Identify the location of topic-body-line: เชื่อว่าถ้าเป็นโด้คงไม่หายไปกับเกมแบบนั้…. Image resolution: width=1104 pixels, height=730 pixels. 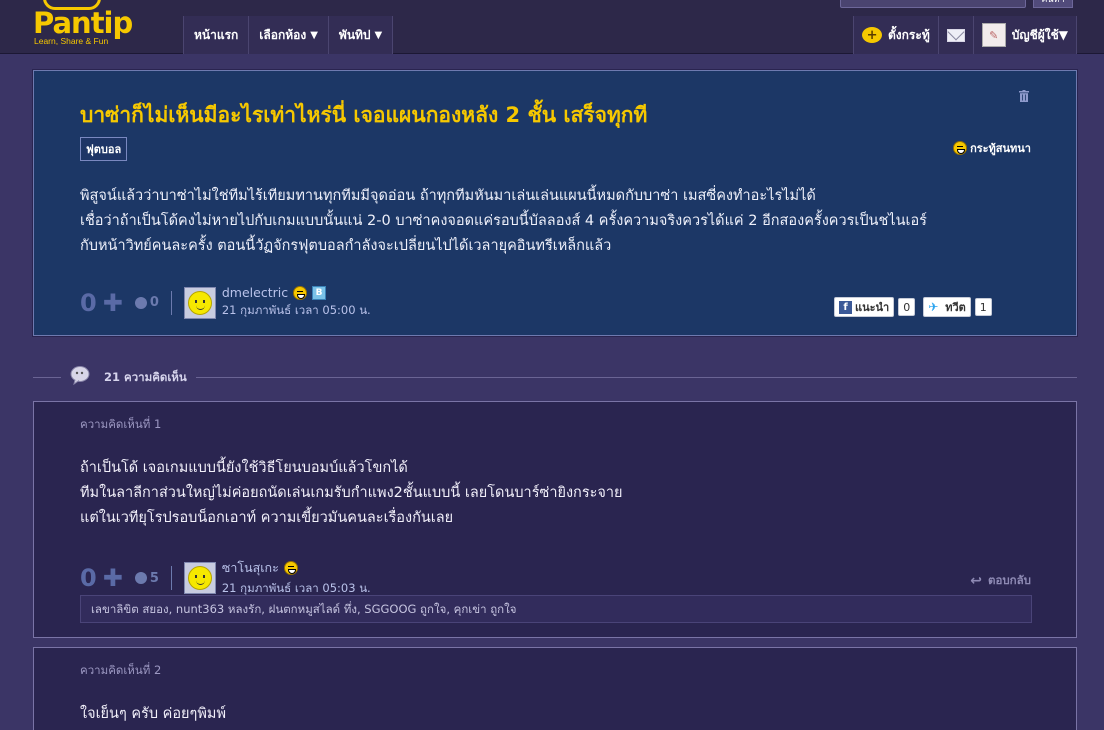
(503, 221).